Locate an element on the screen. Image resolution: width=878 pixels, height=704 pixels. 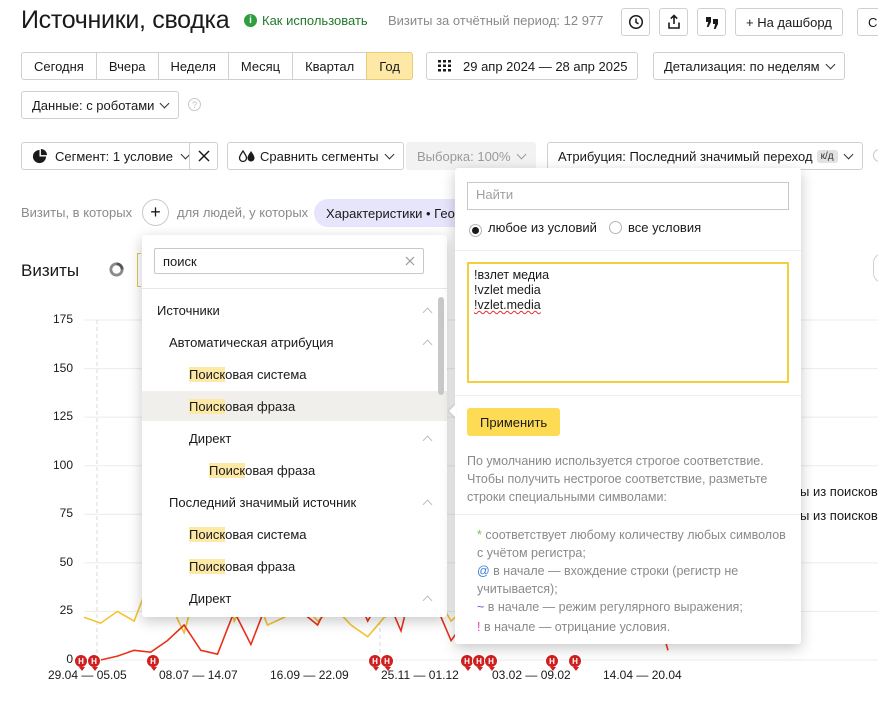
tab-quarter: Квартал is located at coordinates (330, 66).